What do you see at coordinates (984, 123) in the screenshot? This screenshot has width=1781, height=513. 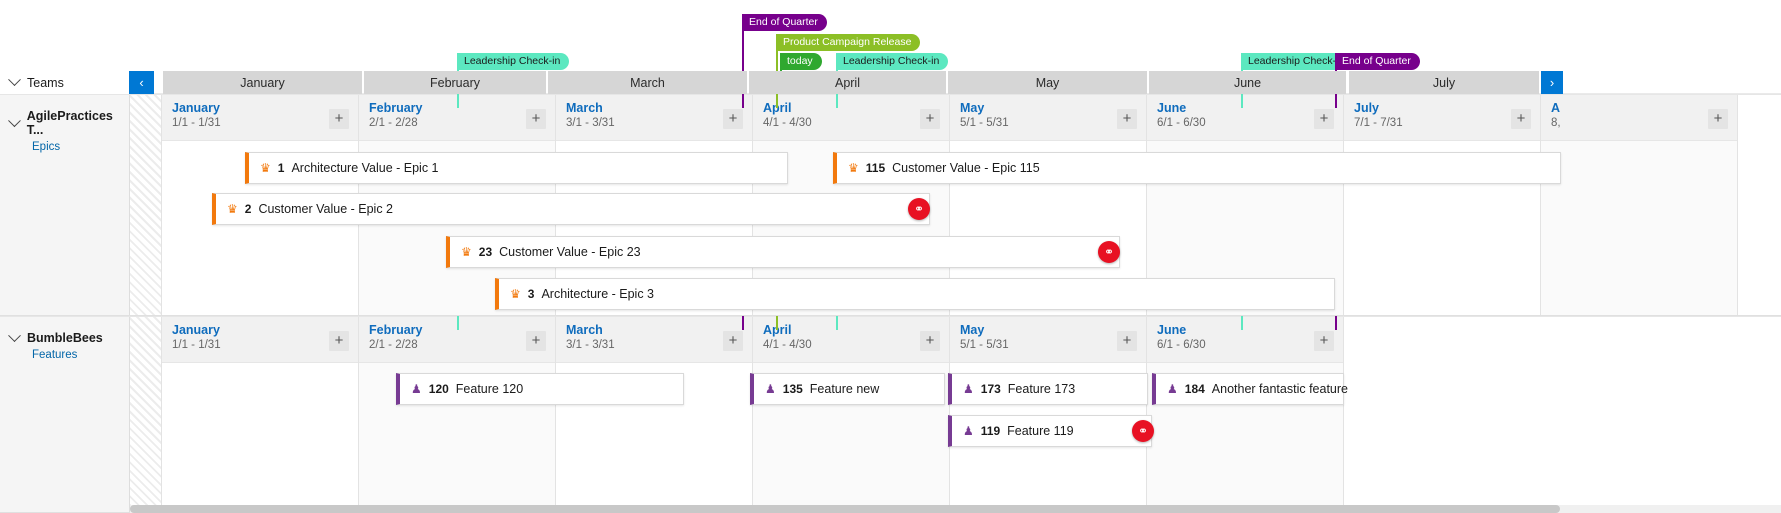 I see `iteration-date-range: 5/1 - 5/31` at bounding box center [984, 123].